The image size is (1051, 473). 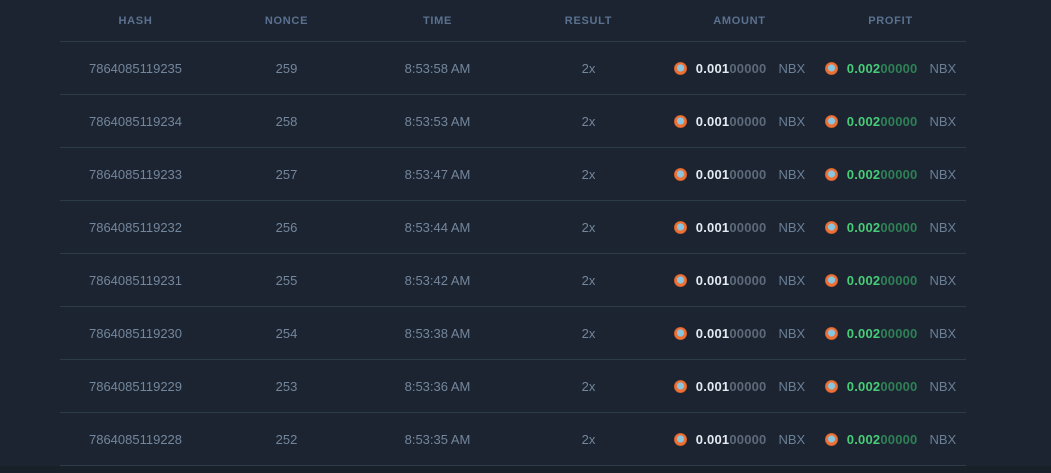 What do you see at coordinates (437, 20) in the screenshot?
I see `column-header-time: TIME` at bounding box center [437, 20].